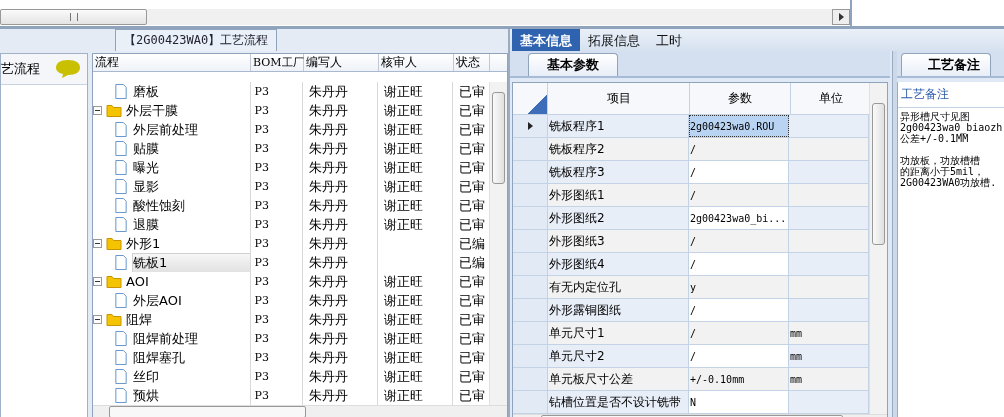 This screenshot has width=1004, height=417. What do you see at coordinates (472, 62) in the screenshot?
I see `column-header: 状态` at bounding box center [472, 62].